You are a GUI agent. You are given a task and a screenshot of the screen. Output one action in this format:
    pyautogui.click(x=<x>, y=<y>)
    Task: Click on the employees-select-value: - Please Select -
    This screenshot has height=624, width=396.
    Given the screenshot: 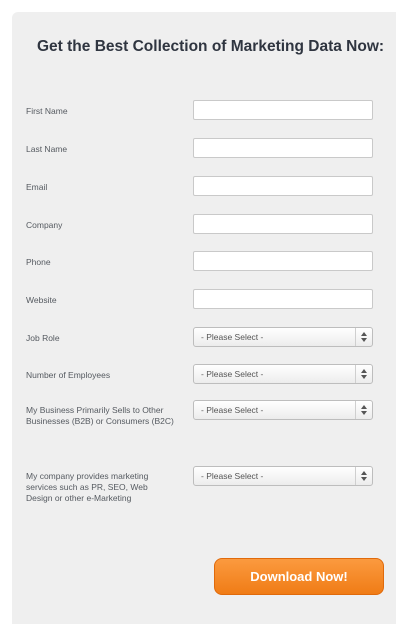 What is the action you would take?
    pyautogui.click(x=232, y=374)
    